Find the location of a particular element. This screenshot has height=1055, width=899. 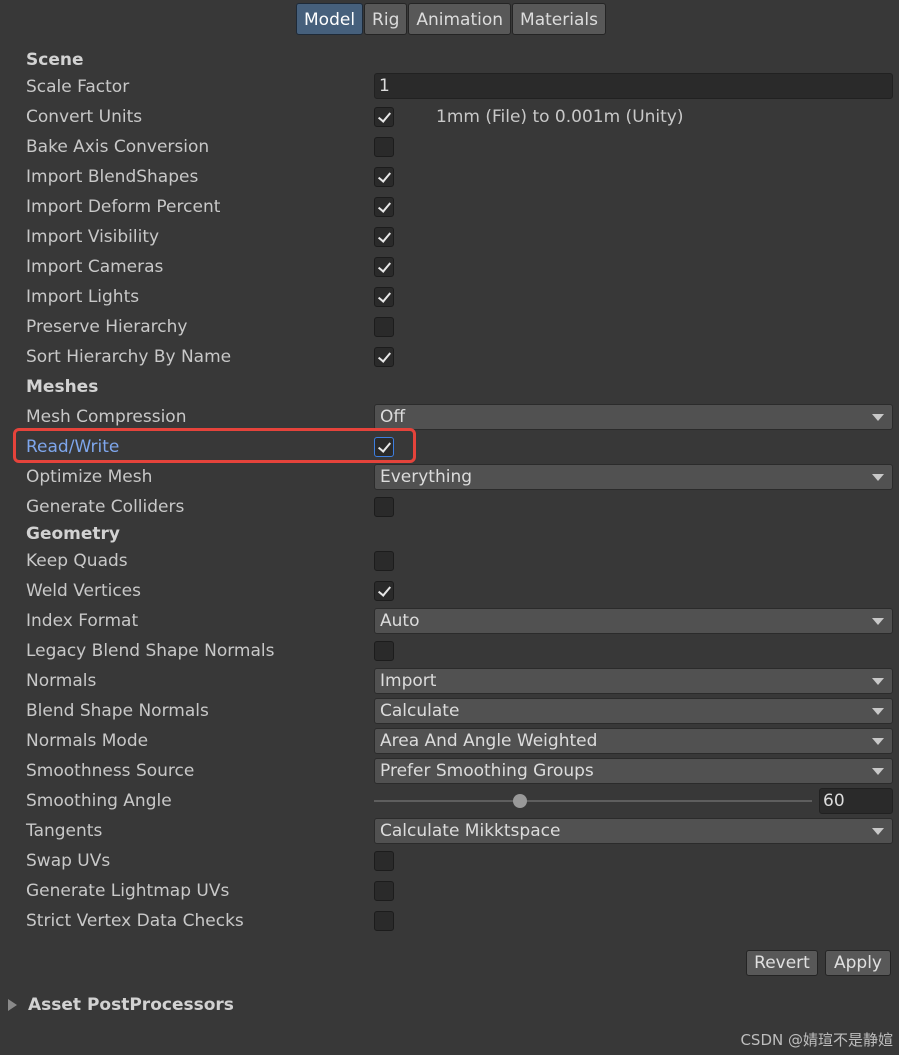

weld-vertices-row: Weld Vertices is located at coordinates (449, 591).